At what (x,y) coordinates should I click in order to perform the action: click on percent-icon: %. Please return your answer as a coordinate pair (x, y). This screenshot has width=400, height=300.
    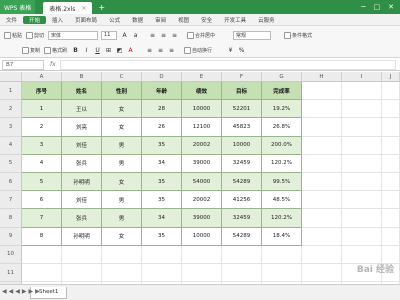
    Looking at the image, I should click on (241, 50).